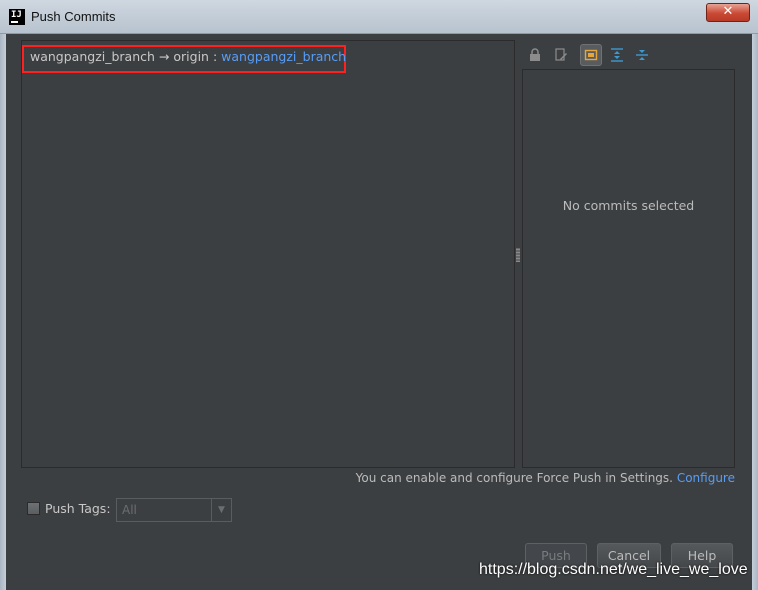 The image size is (758, 590). What do you see at coordinates (283, 56) in the screenshot?
I see `remote-branch-name: wangpangzi_branch` at bounding box center [283, 56].